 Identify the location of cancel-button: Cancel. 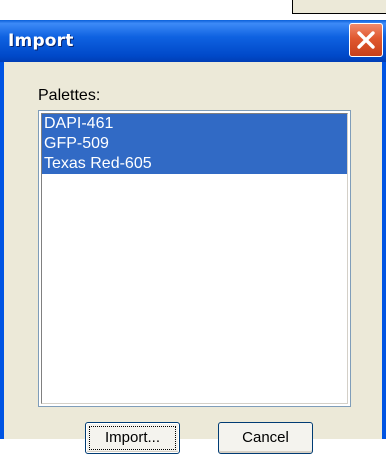
(265, 438).